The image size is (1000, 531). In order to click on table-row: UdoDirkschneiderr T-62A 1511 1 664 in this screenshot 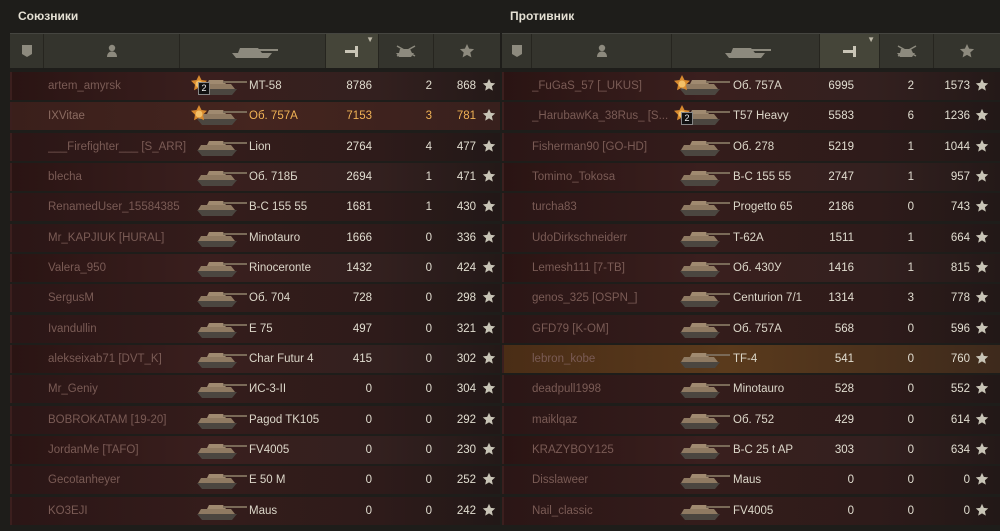, I will do `click(751, 237)`.